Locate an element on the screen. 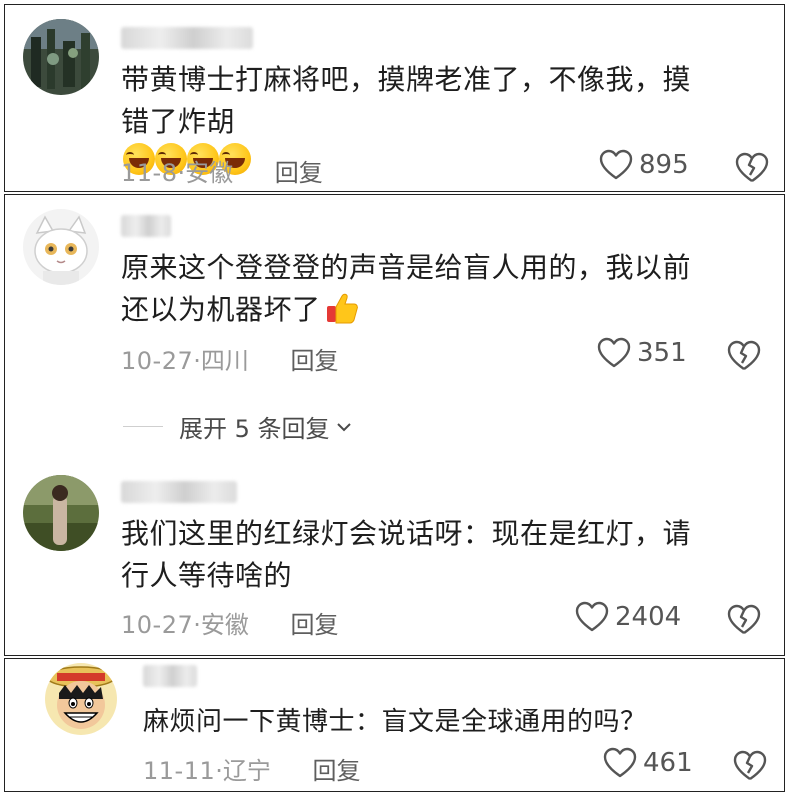 The height and width of the screenshot is (796, 789). comment-meta: 11-8·安徽 回复 is located at coordinates (222, 170).